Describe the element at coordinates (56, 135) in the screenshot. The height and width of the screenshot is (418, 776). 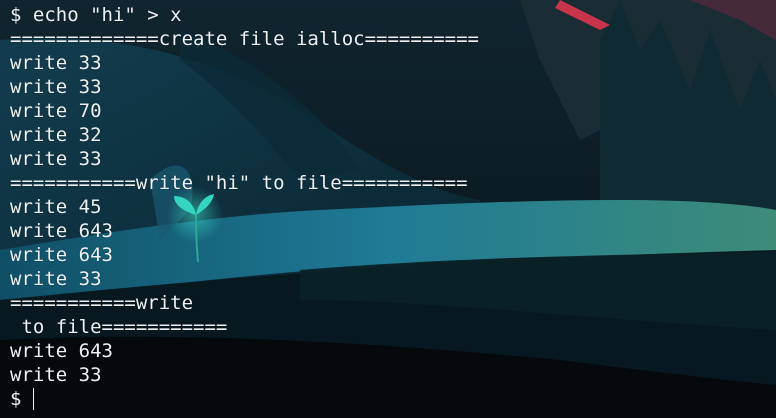
I see `output-line: write 32` at that location.